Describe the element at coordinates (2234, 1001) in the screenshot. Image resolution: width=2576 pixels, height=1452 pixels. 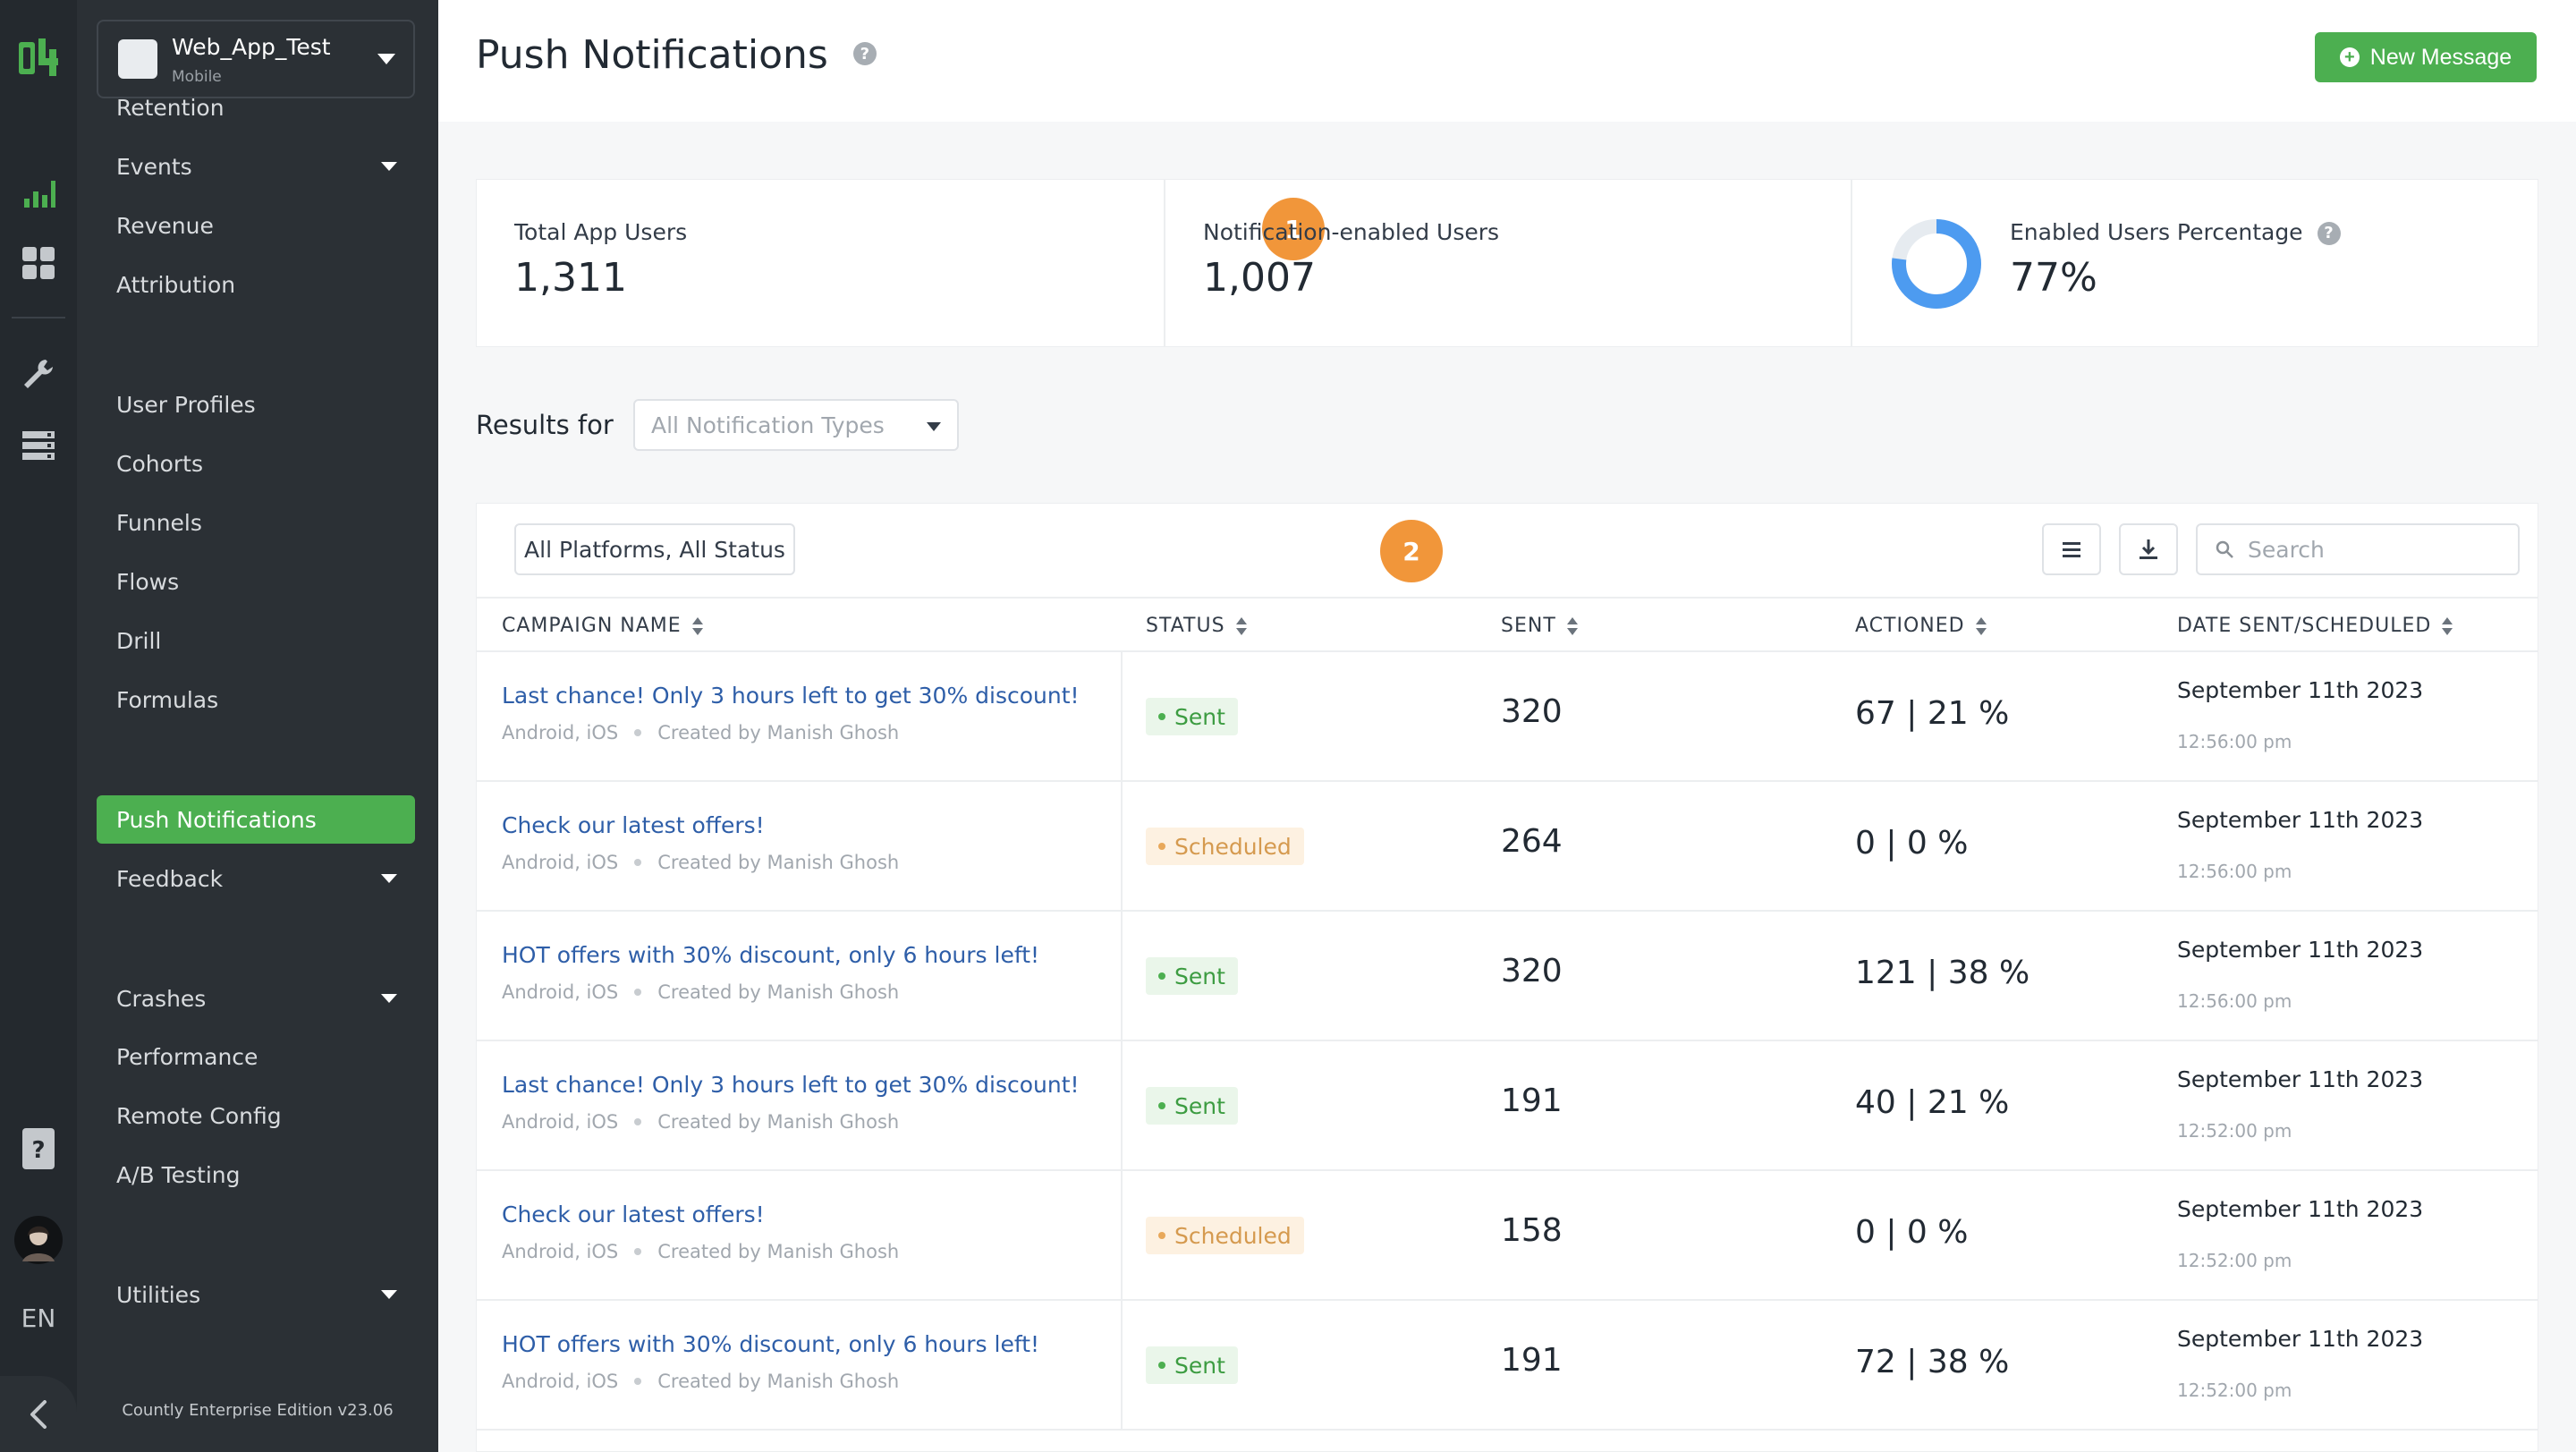
I see `sent-time: 12:56:00 pm` at that location.